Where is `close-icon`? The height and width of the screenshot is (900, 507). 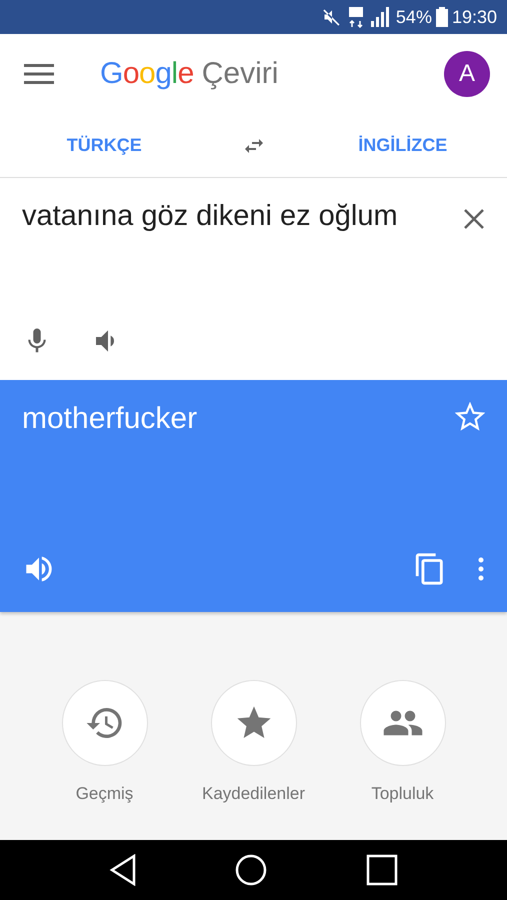
close-icon is located at coordinates (474, 219).